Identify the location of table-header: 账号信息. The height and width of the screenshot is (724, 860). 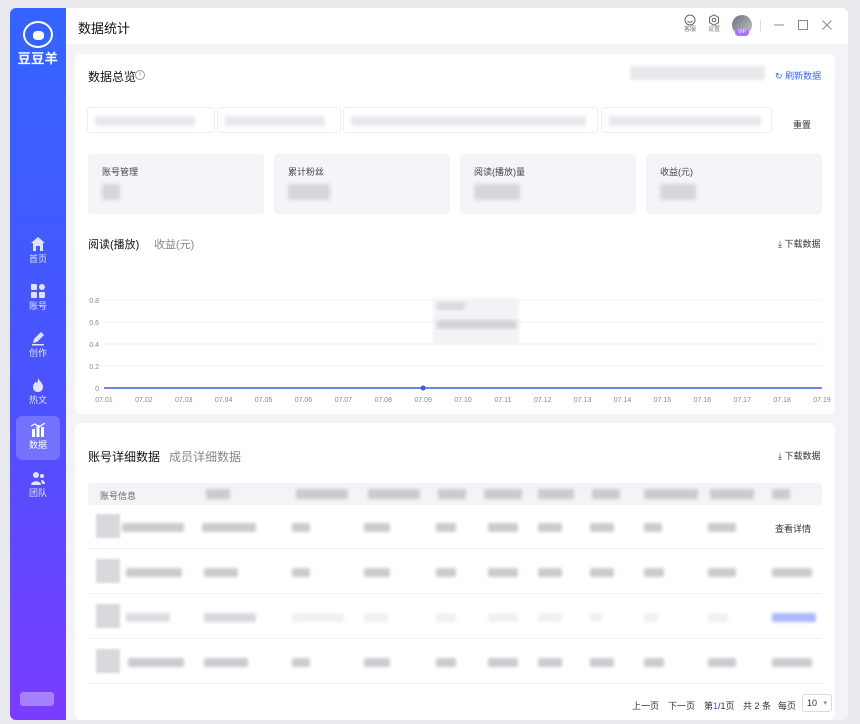
(455, 494).